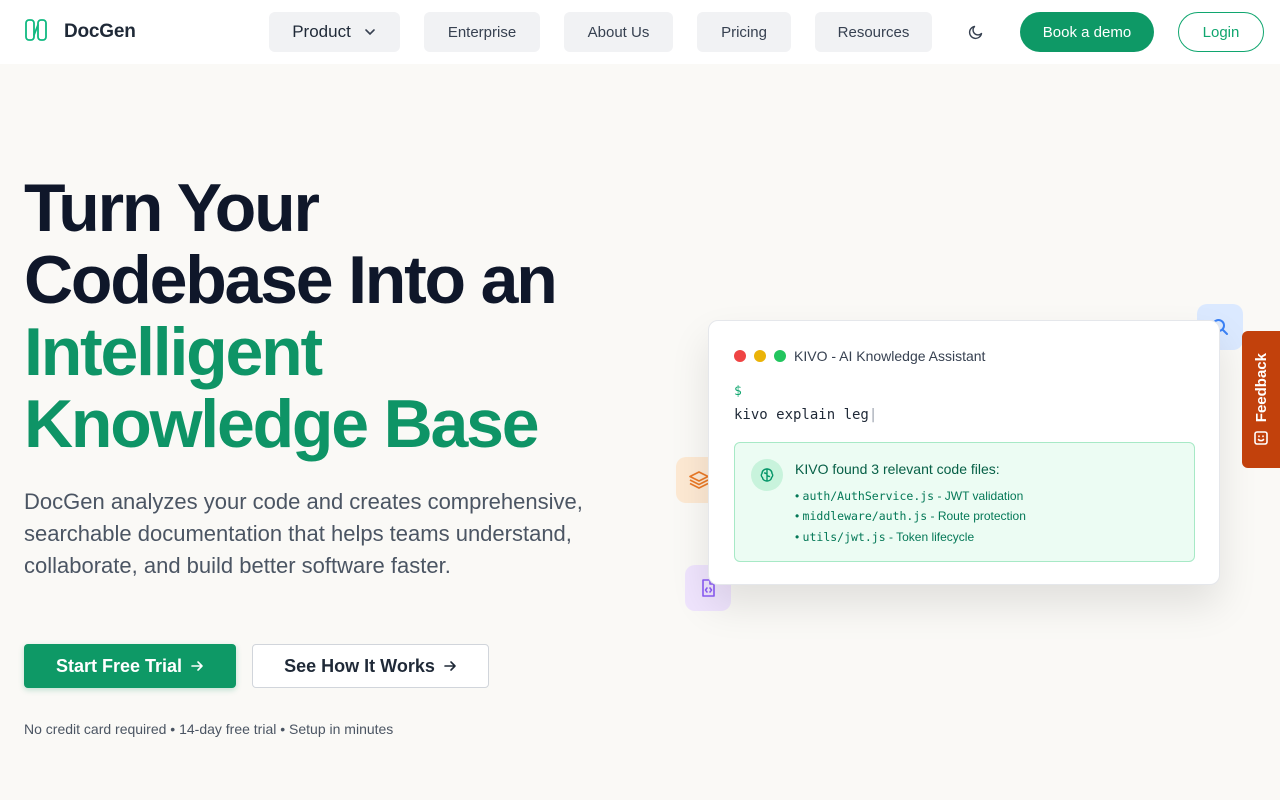 This screenshot has width=1280, height=800. I want to click on hero-heading-line-1: Turn Your, so click(172, 208).